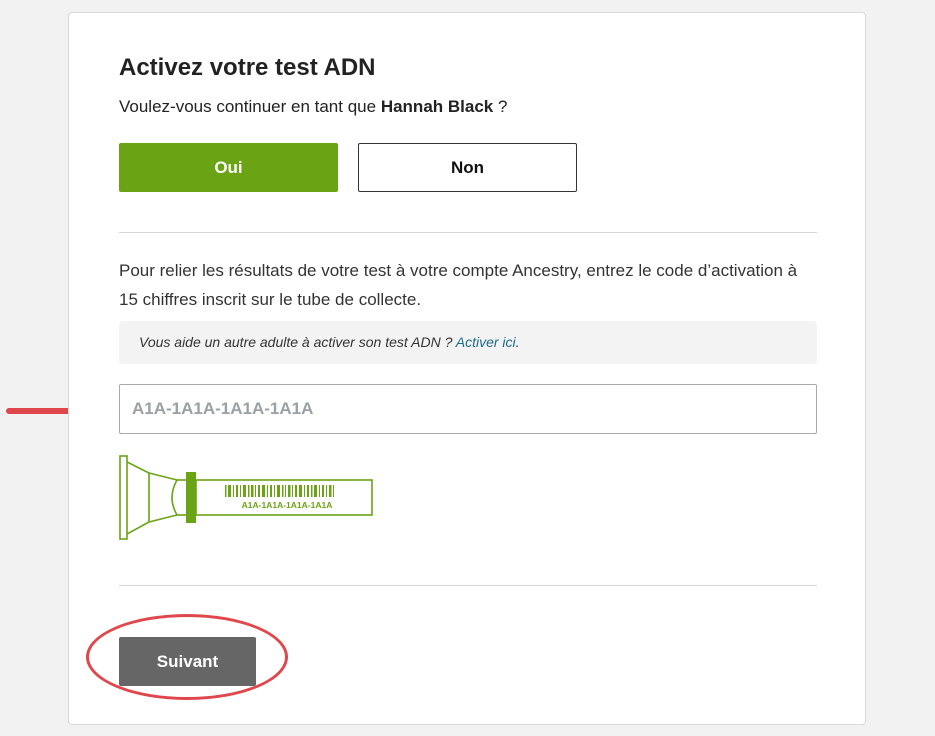  I want to click on next-button: Suivant, so click(187, 661).